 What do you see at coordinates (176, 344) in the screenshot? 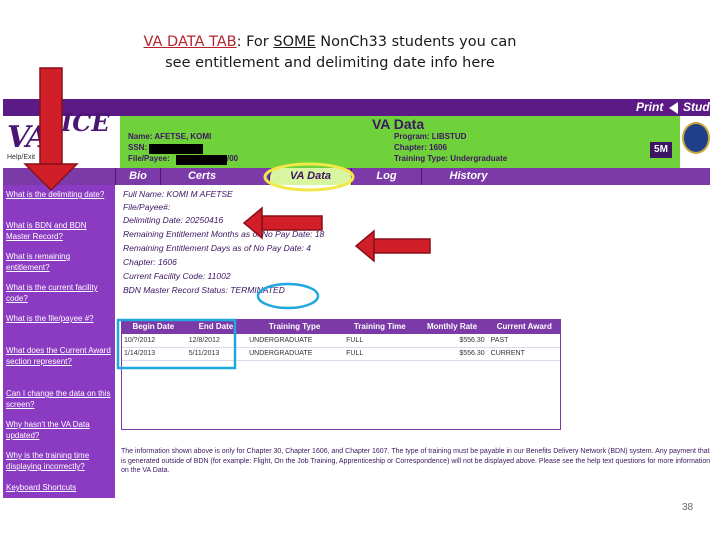
I see `date-columns-highlight` at bounding box center [176, 344].